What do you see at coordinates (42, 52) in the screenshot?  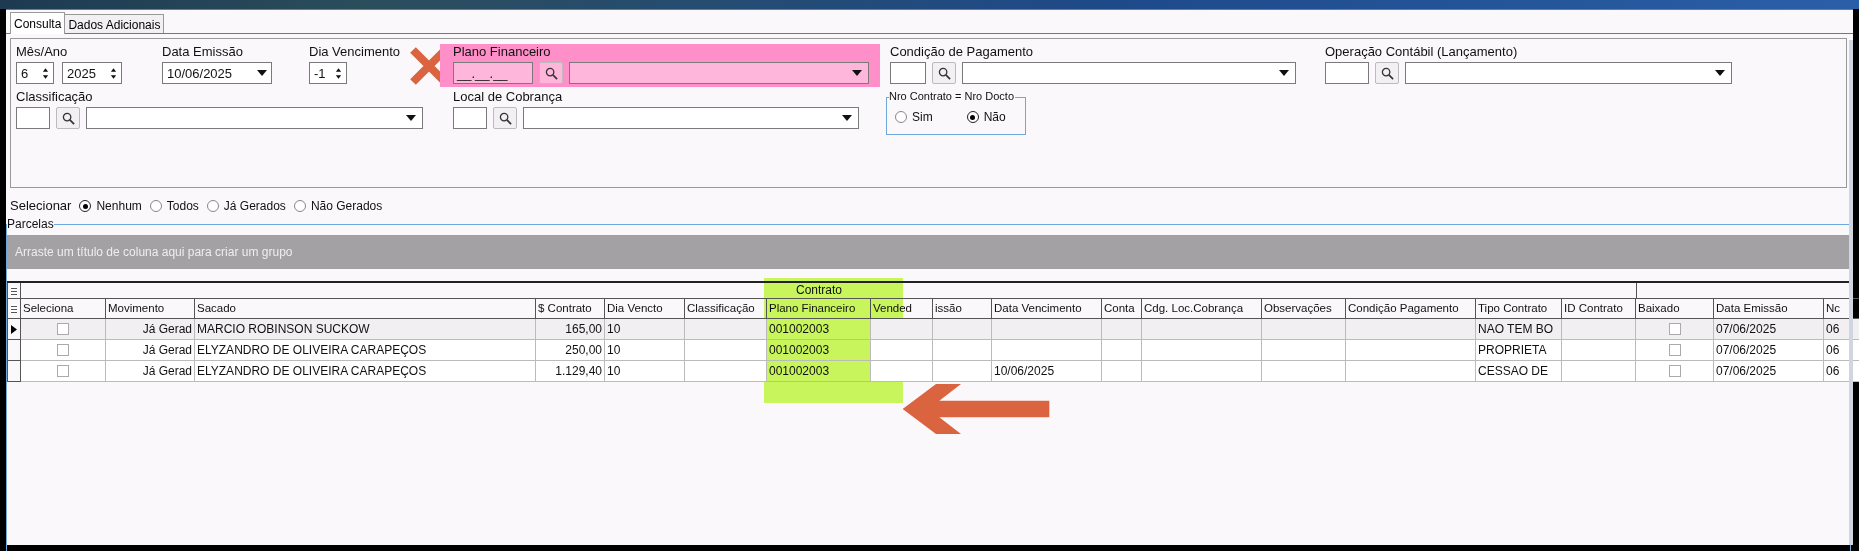 I see `field-label: Mês/Ano` at bounding box center [42, 52].